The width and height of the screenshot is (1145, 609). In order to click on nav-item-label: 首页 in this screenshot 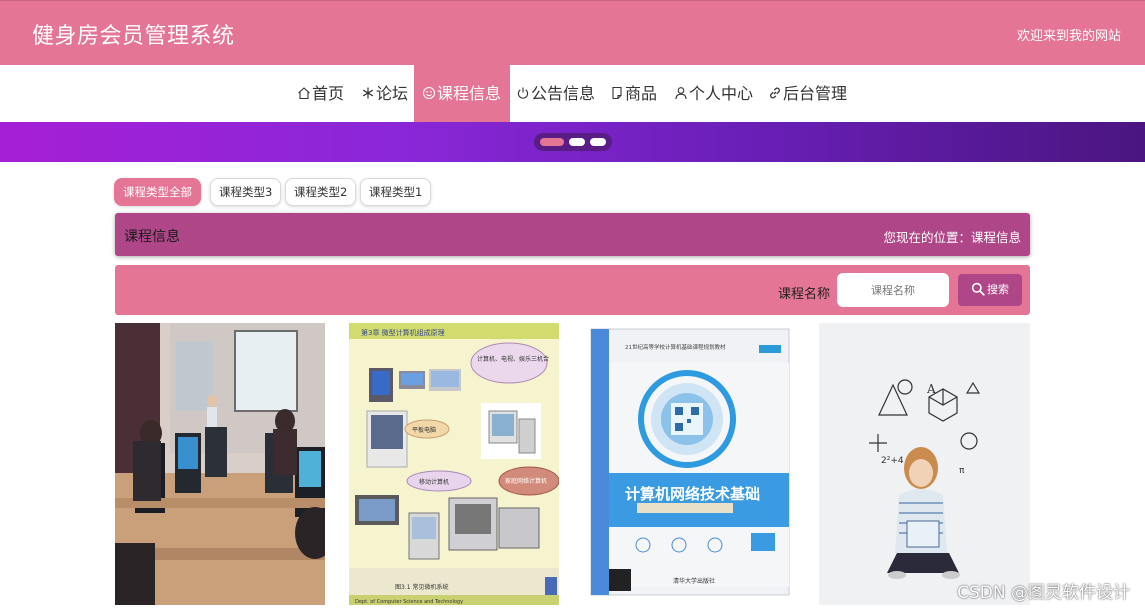, I will do `click(328, 93)`.